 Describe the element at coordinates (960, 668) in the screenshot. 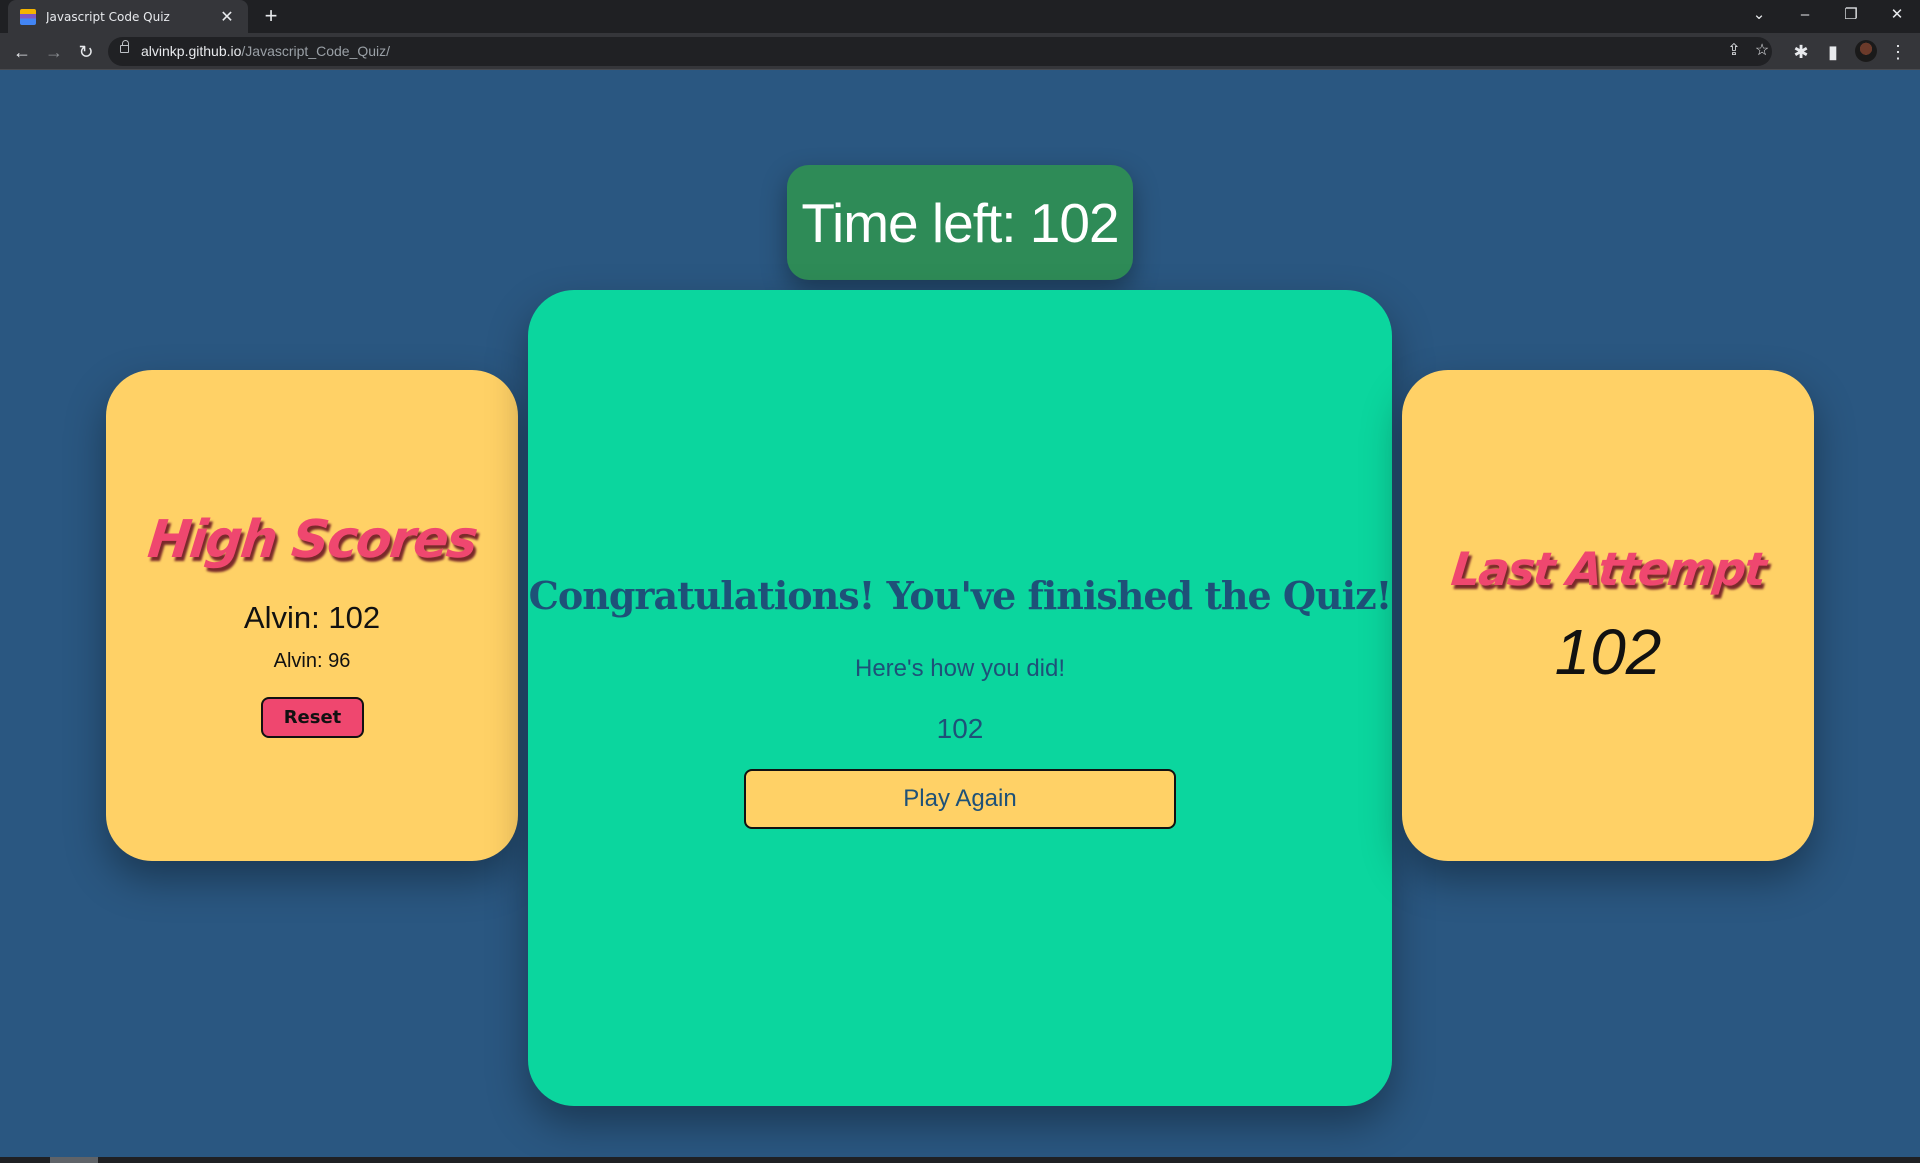

I see `result-subtext: Here's how you did!` at that location.